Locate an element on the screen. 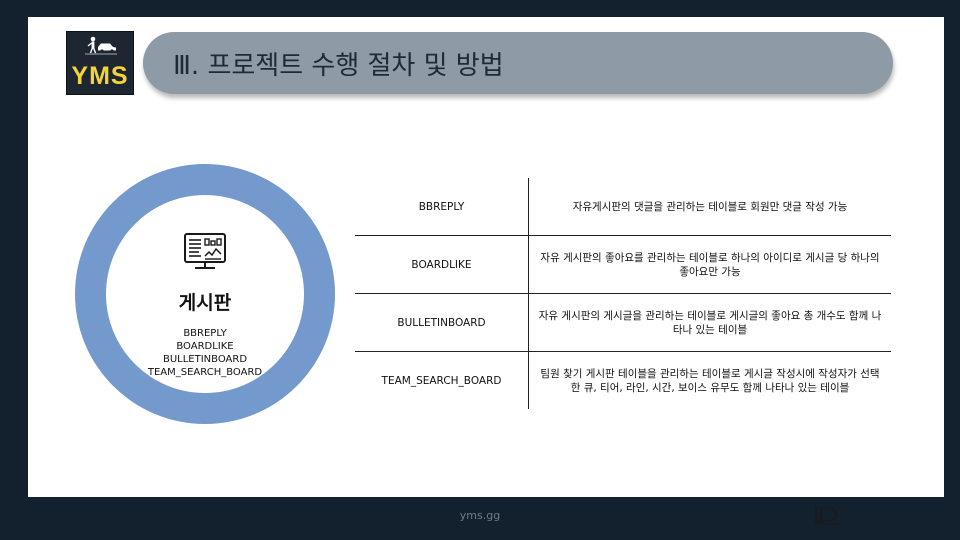 This screenshot has height=540, width=960. bulletin-board-icon is located at coordinates (205, 251).